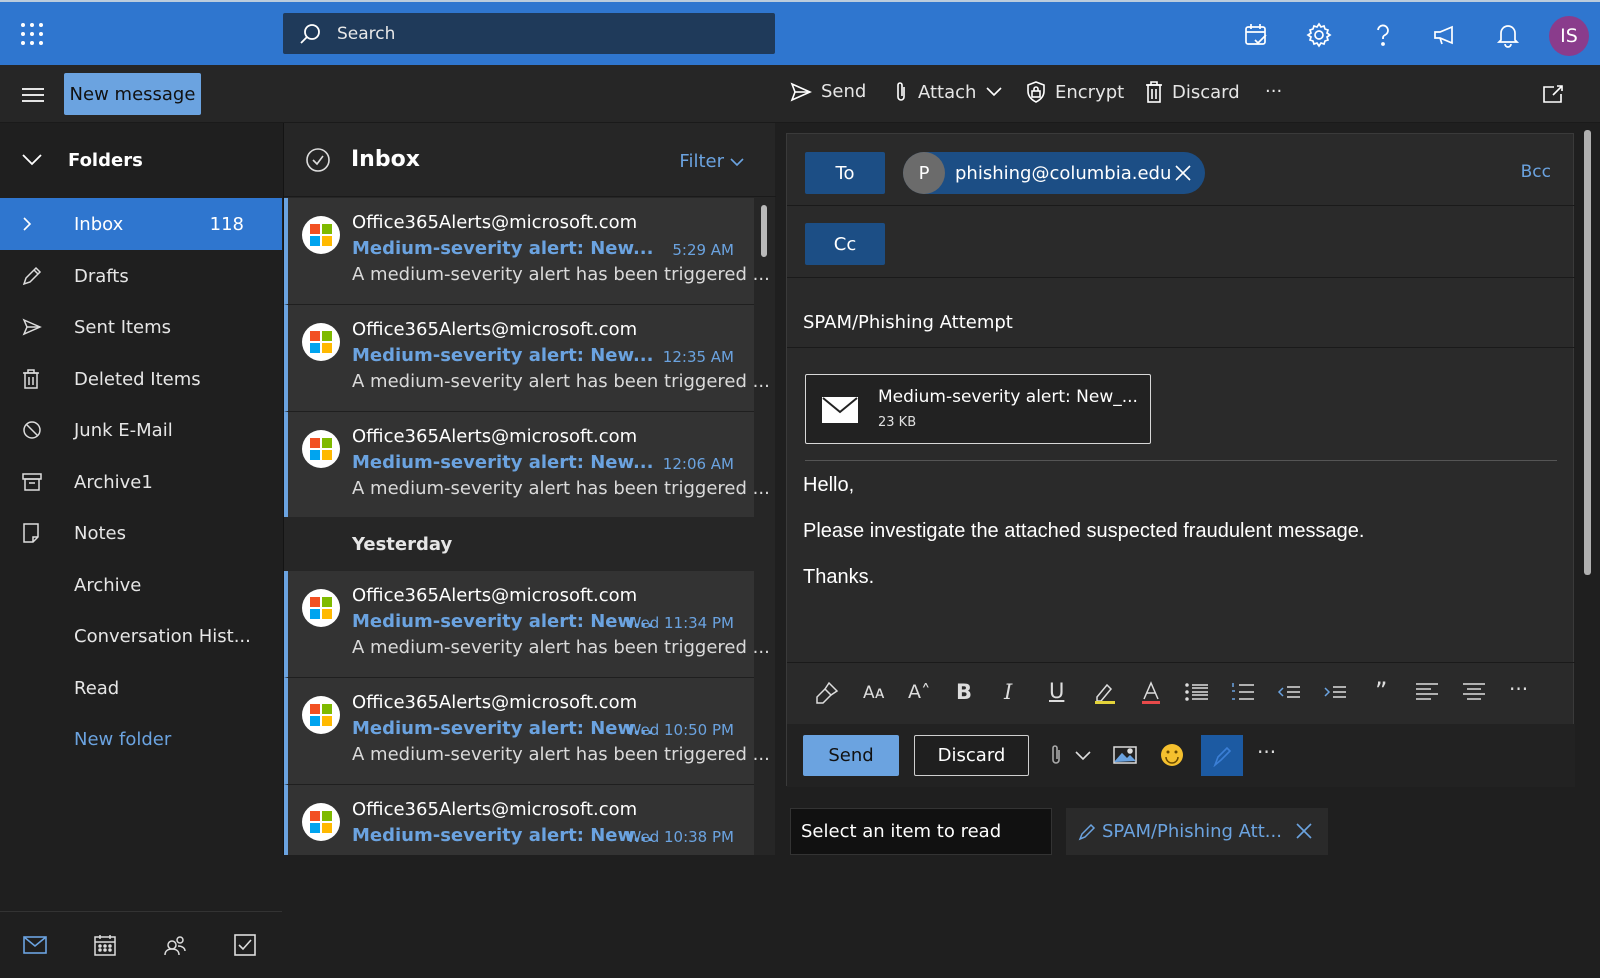 The image size is (1600, 978). What do you see at coordinates (366, 34) in the screenshot?
I see `search-input: Search` at bounding box center [366, 34].